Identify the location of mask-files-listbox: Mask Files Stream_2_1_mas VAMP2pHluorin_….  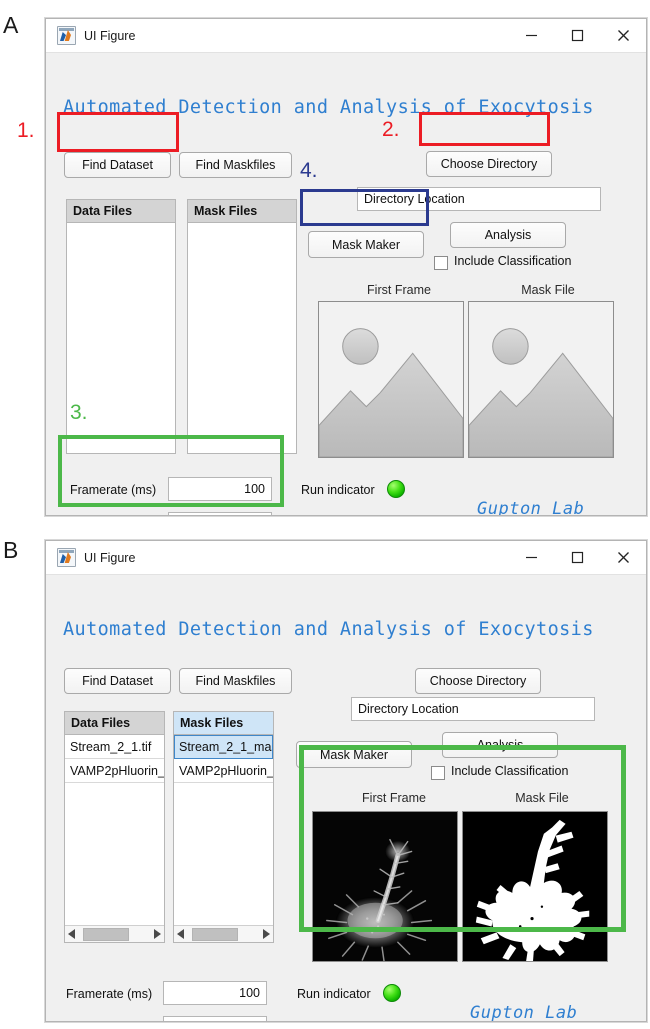
(223, 827).